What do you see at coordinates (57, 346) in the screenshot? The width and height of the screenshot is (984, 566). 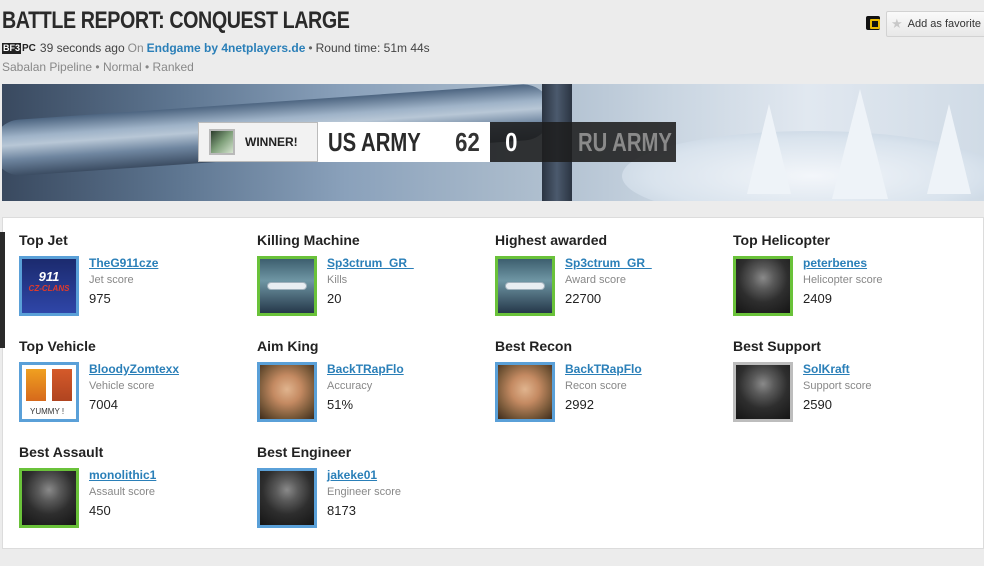 I see `award-category: Top Vehicle` at bounding box center [57, 346].